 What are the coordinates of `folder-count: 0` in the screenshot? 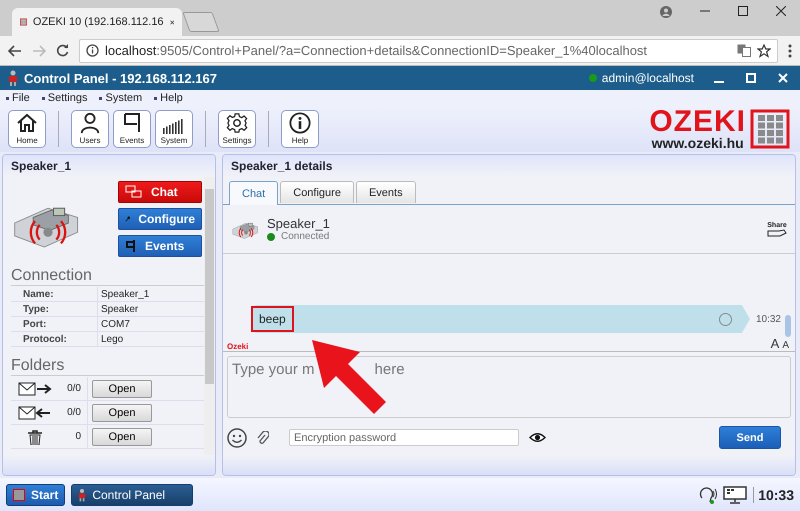 It's located at (73, 436).